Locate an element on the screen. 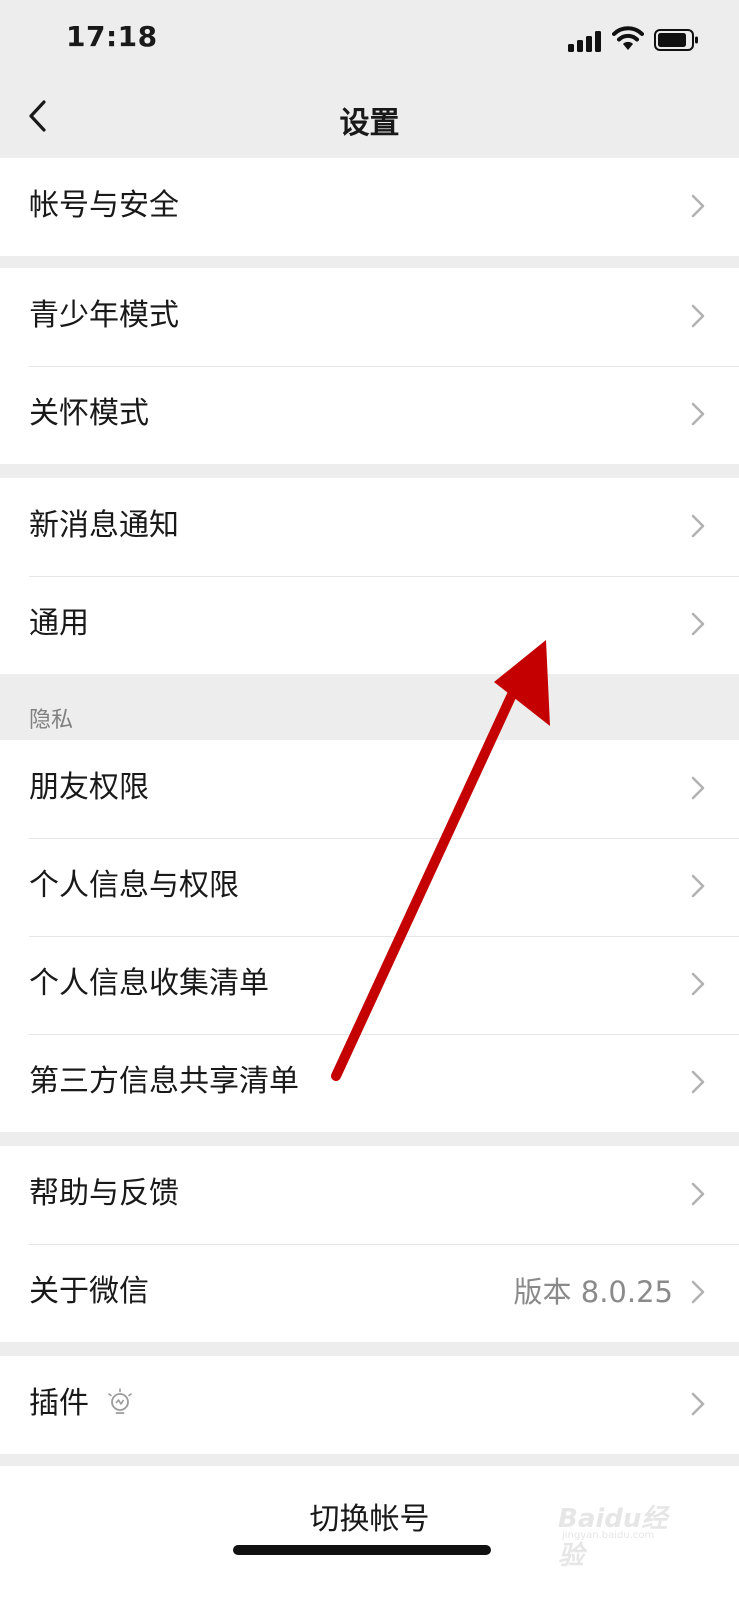 The width and height of the screenshot is (739, 1600). watermark-subtext: jingyan.baidu.com is located at coordinates (608, 1535).